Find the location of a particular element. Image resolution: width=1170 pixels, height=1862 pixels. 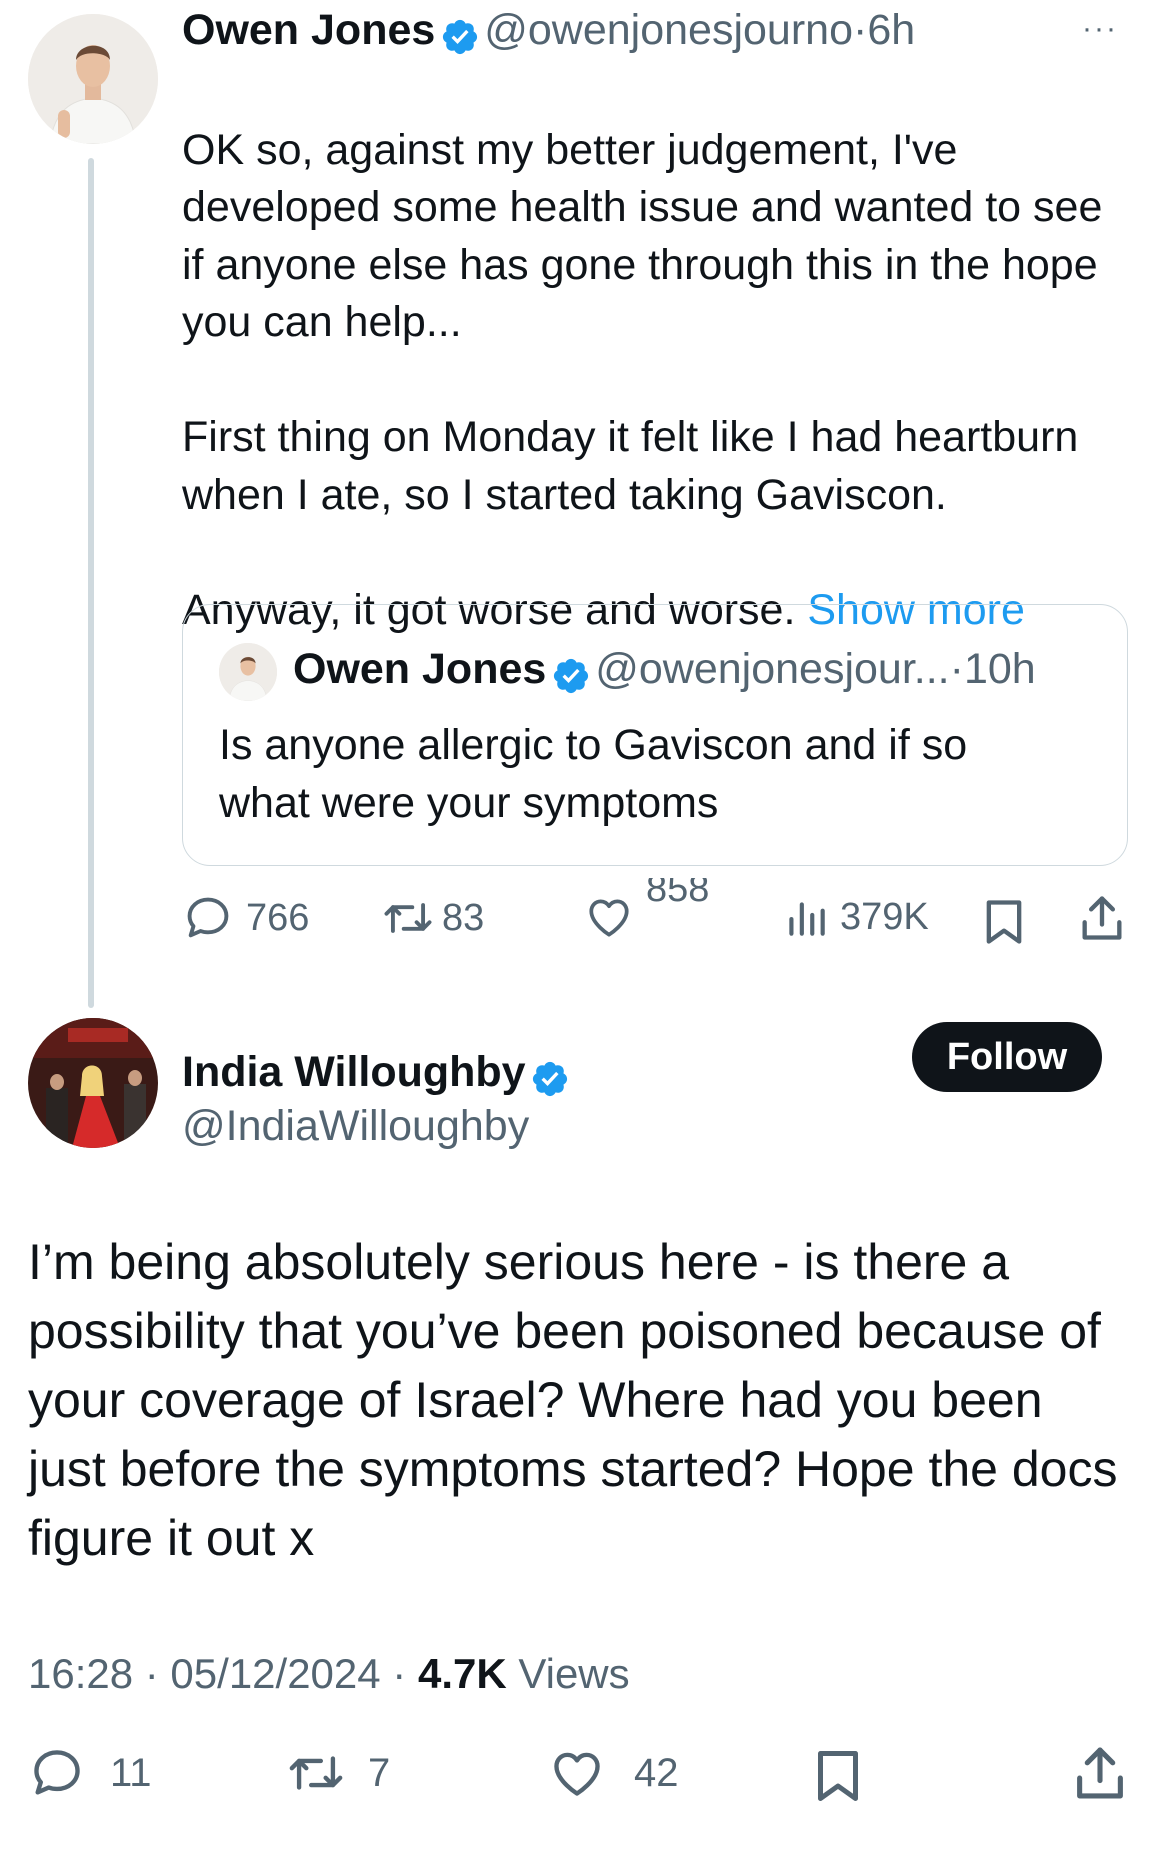

follow-button: Follow is located at coordinates (1007, 1057).